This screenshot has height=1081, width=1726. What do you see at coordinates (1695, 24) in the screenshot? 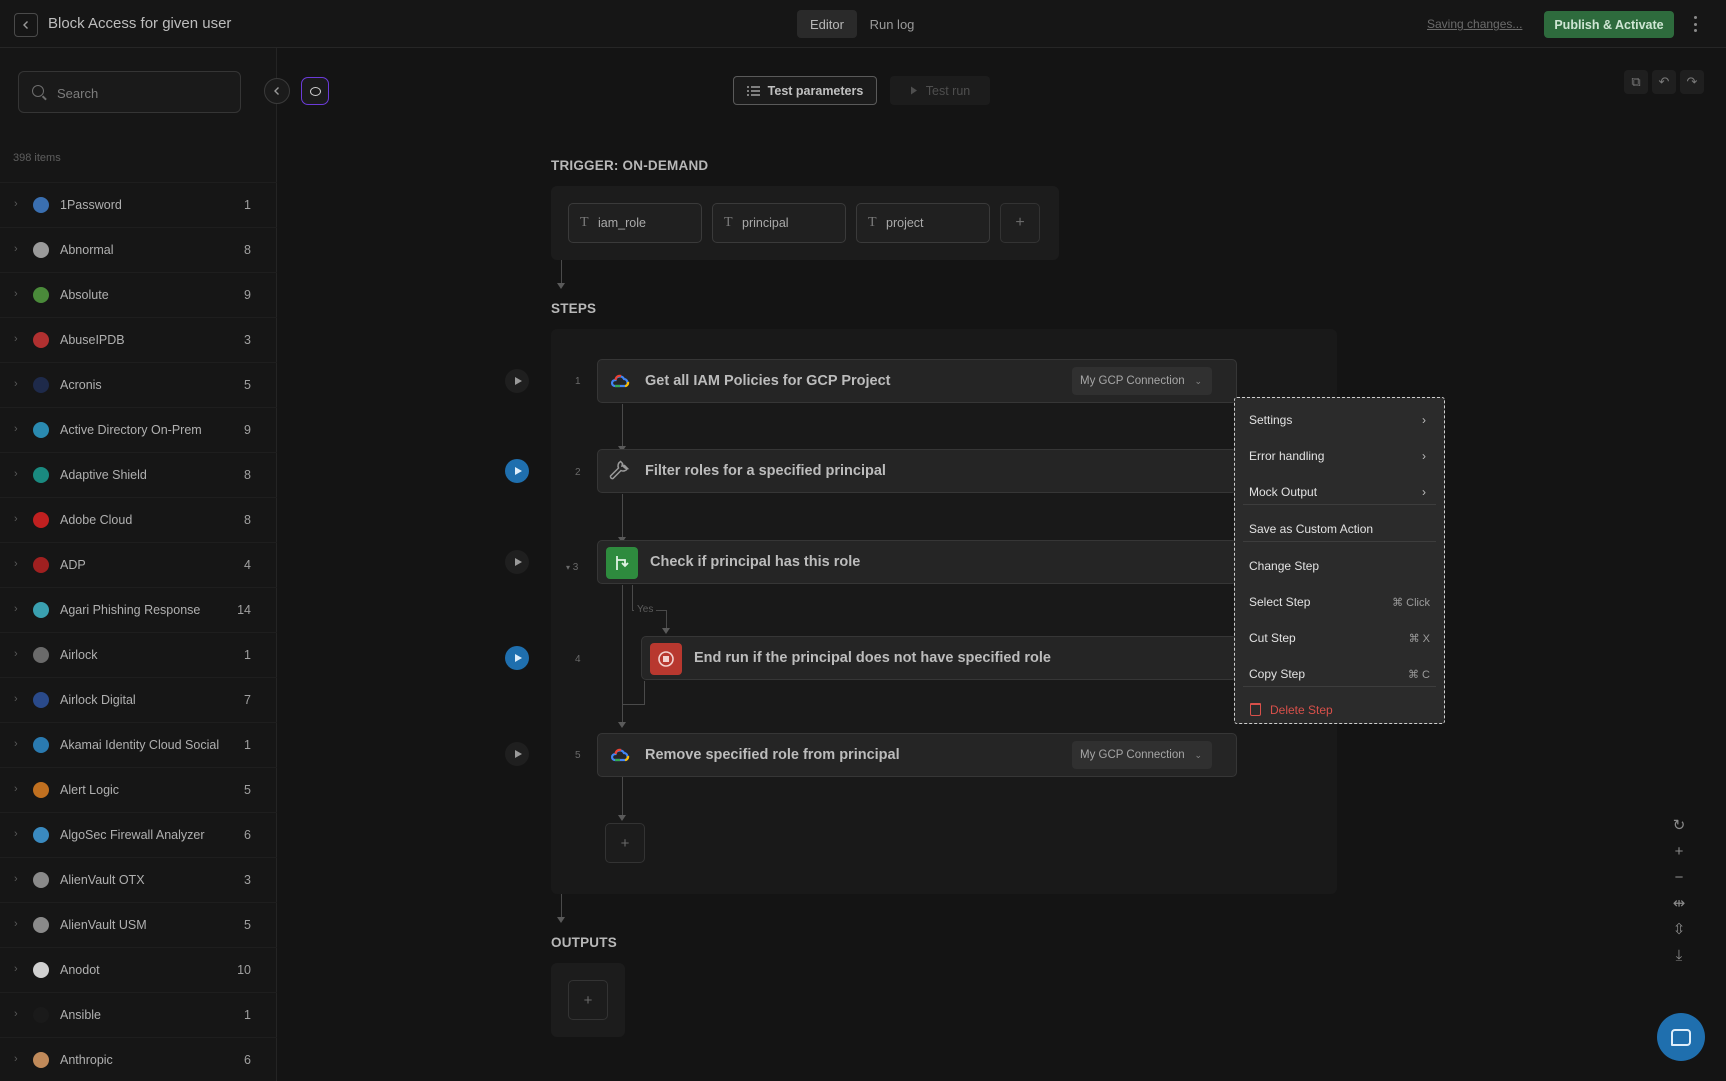
I see `more-options-icon` at bounding box center [1695, 24].